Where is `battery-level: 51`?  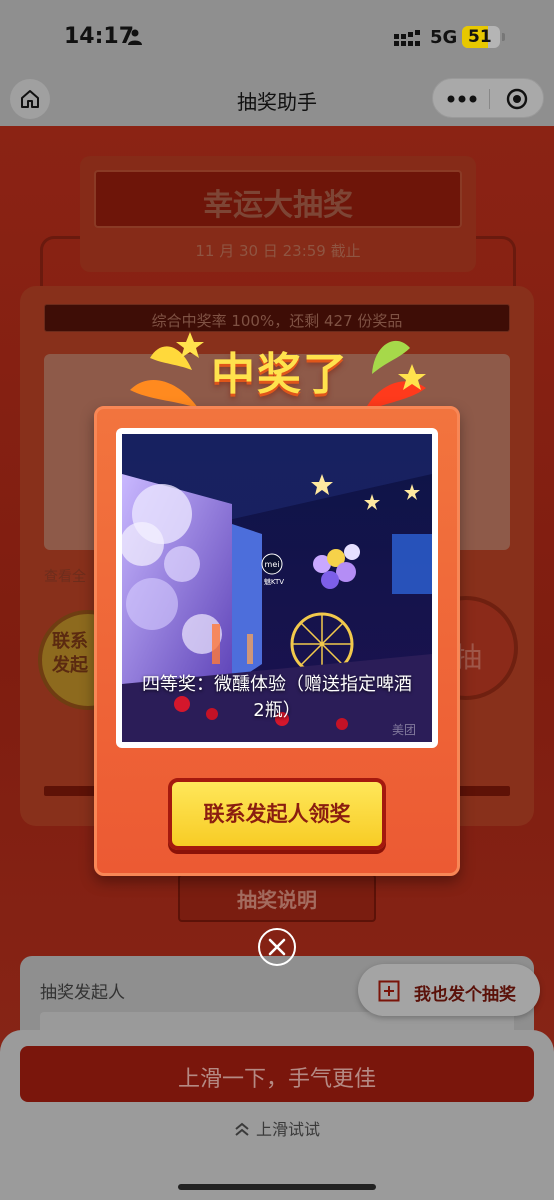
battery-level: 51 is located at coordinates (480, 37).